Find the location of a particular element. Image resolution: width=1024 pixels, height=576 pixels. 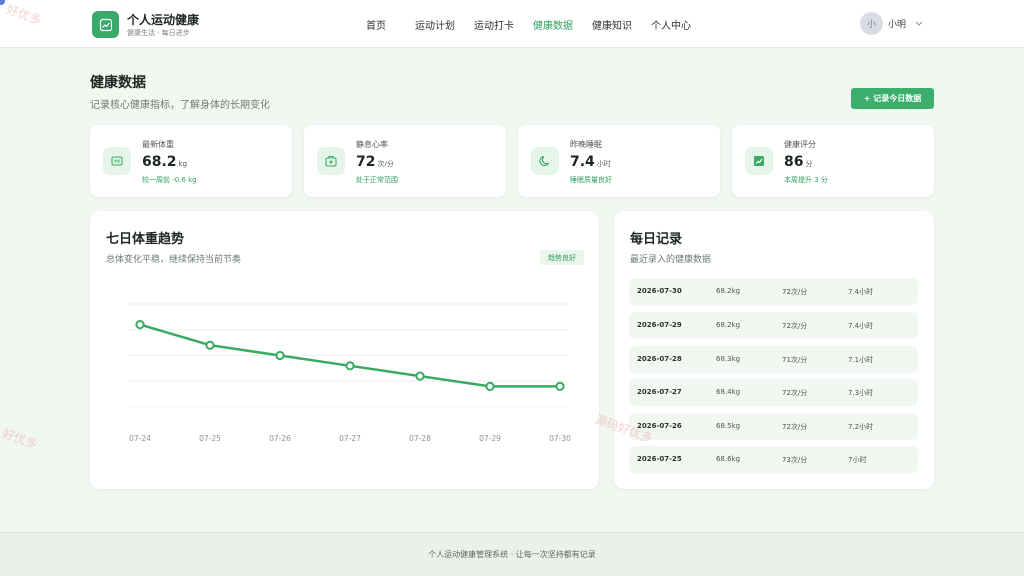

record-heart-rate: 71次/分 is located at coordinates (795, 360).